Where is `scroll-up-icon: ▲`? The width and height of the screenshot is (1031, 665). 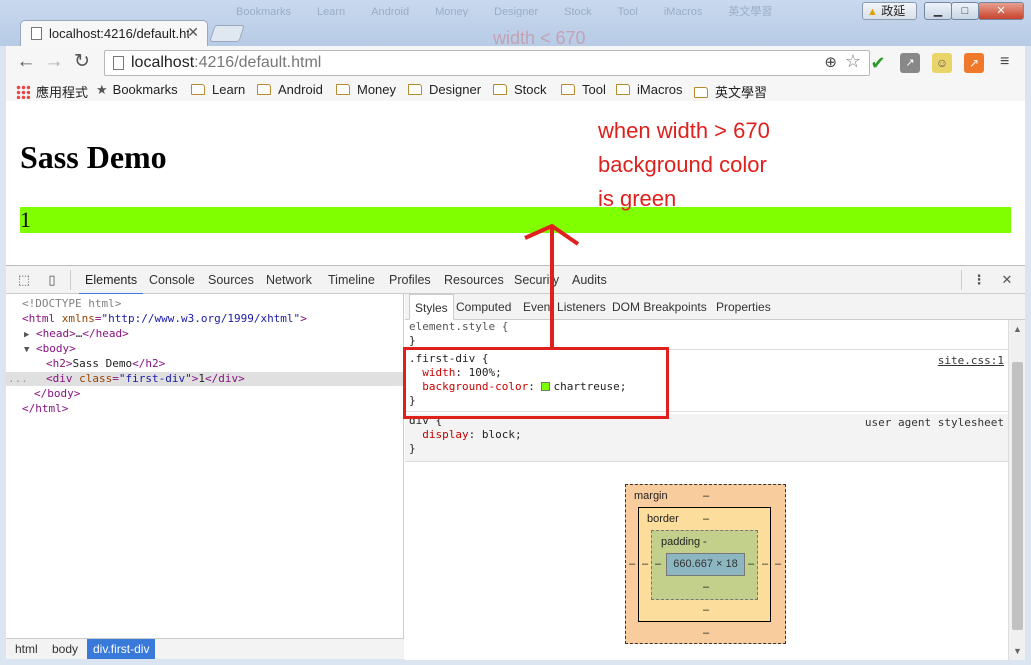 scroll-up-icon: ▲ is located at coordinates (1017, 329).